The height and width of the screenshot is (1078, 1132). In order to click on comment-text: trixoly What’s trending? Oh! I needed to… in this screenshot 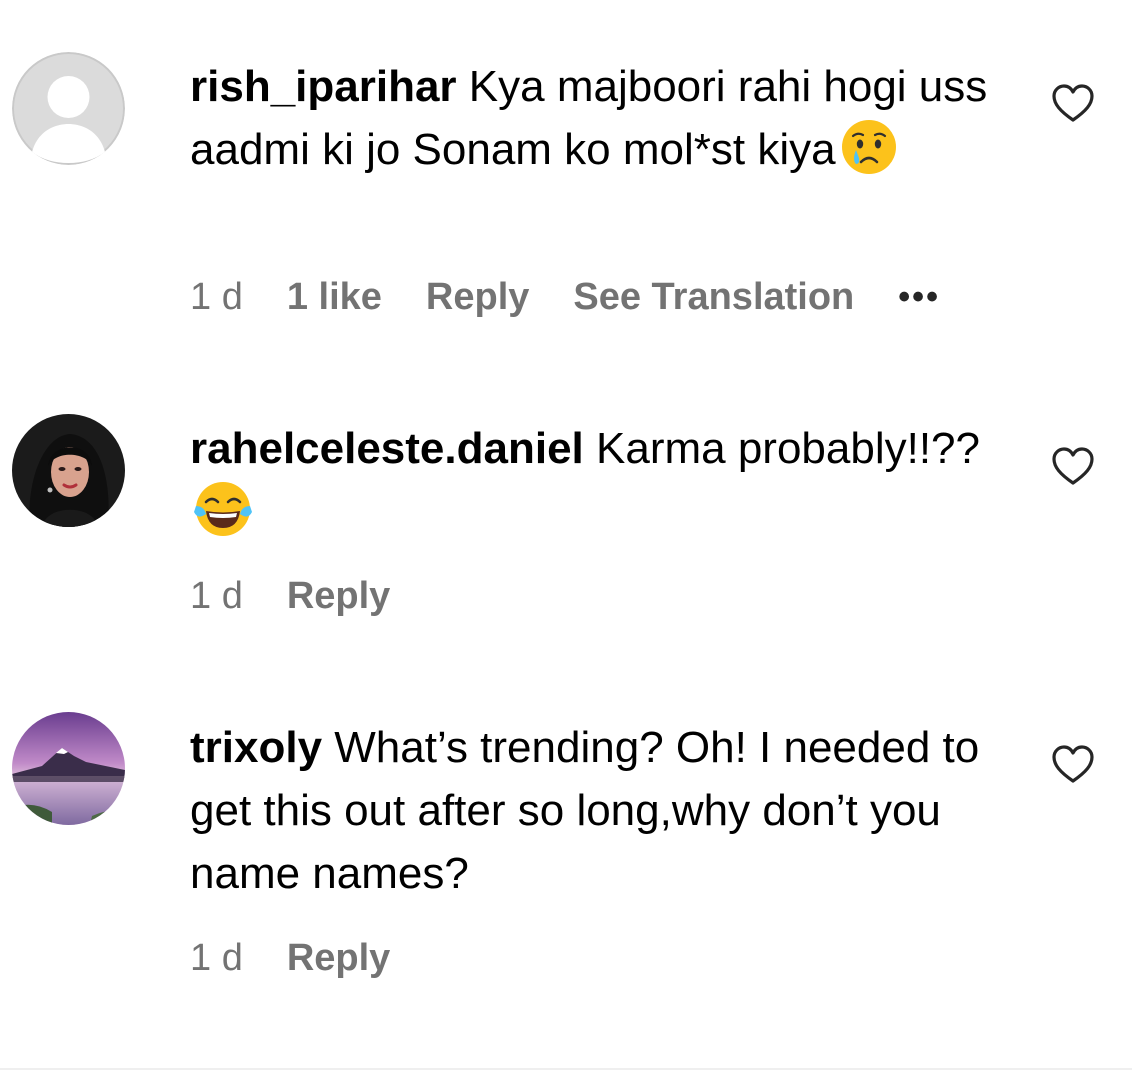, I will do `click(590, 810)`.